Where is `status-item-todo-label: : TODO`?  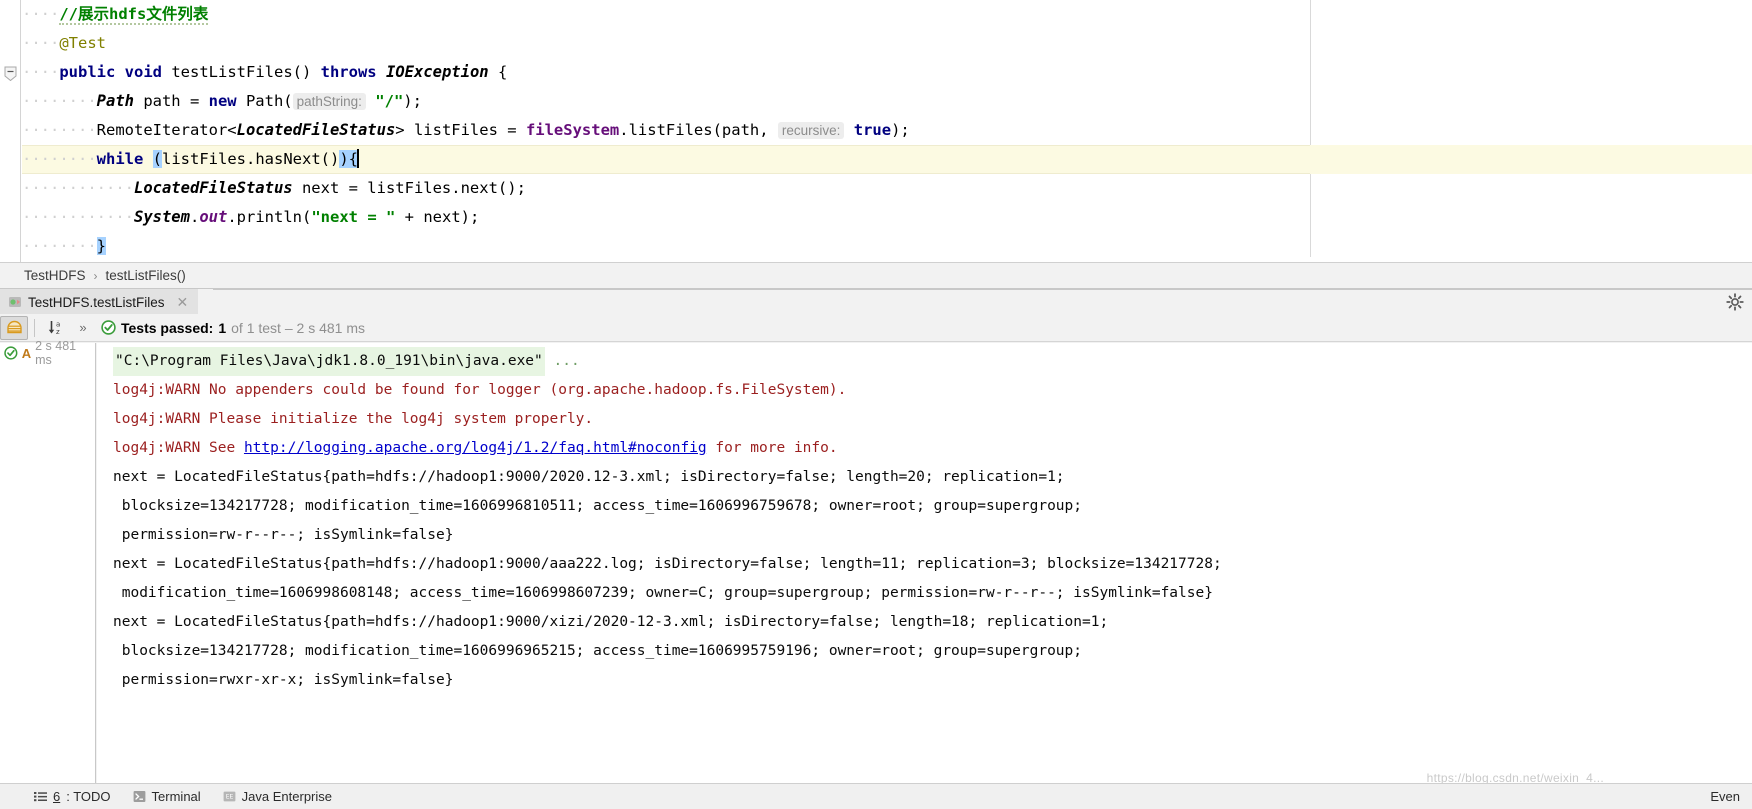
status-item-todo-label: : TODO is located at coordinates (88, 796).